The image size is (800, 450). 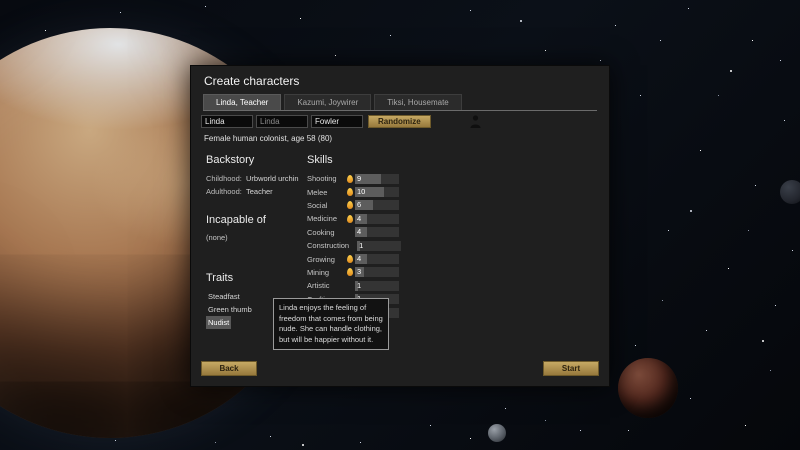 I want to click on character-summary: Female human colonist, age 58 (80), so click(x=268, y=138).